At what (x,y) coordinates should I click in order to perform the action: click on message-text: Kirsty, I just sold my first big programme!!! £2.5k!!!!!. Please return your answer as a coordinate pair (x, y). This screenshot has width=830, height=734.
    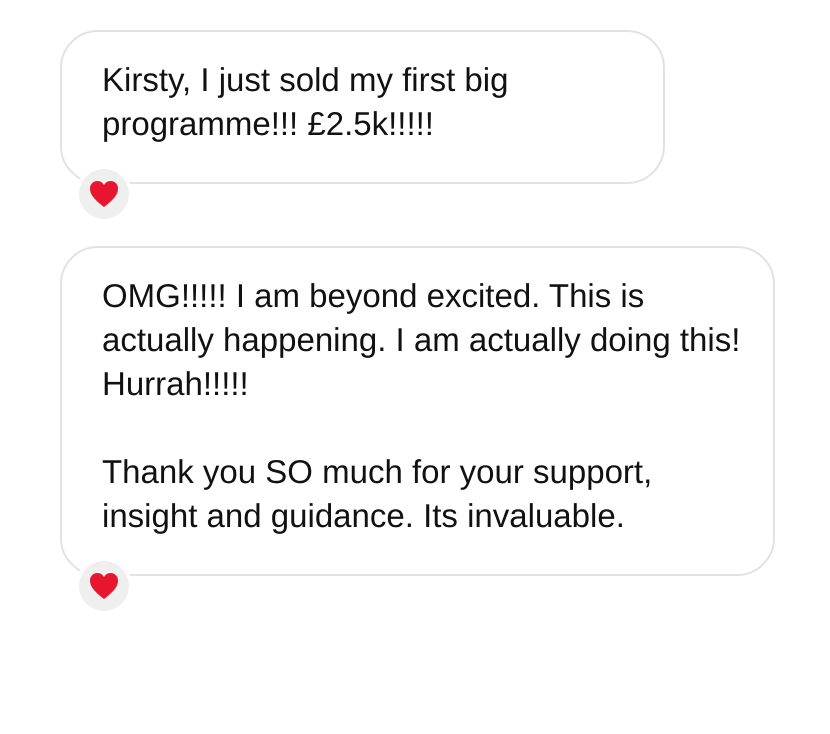
    Looking at the image, I should click on (306, 102).